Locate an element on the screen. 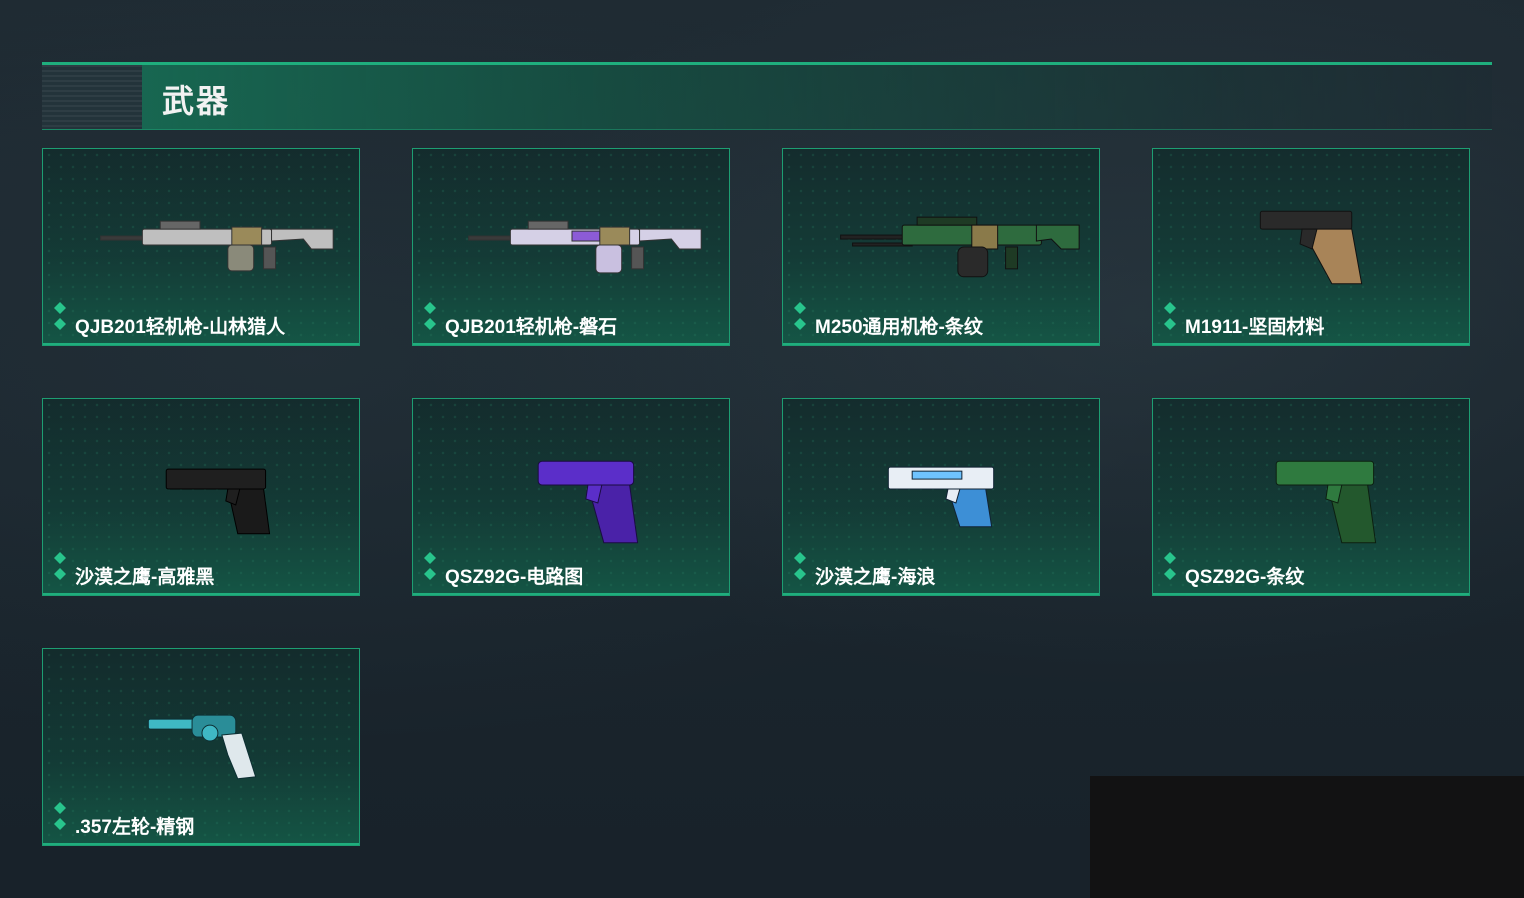 The height and width of the screenshot is (898, 1524). weapon-card-5: 沙漠之鹰-高雅黑 is located at coordinates (201, 497).